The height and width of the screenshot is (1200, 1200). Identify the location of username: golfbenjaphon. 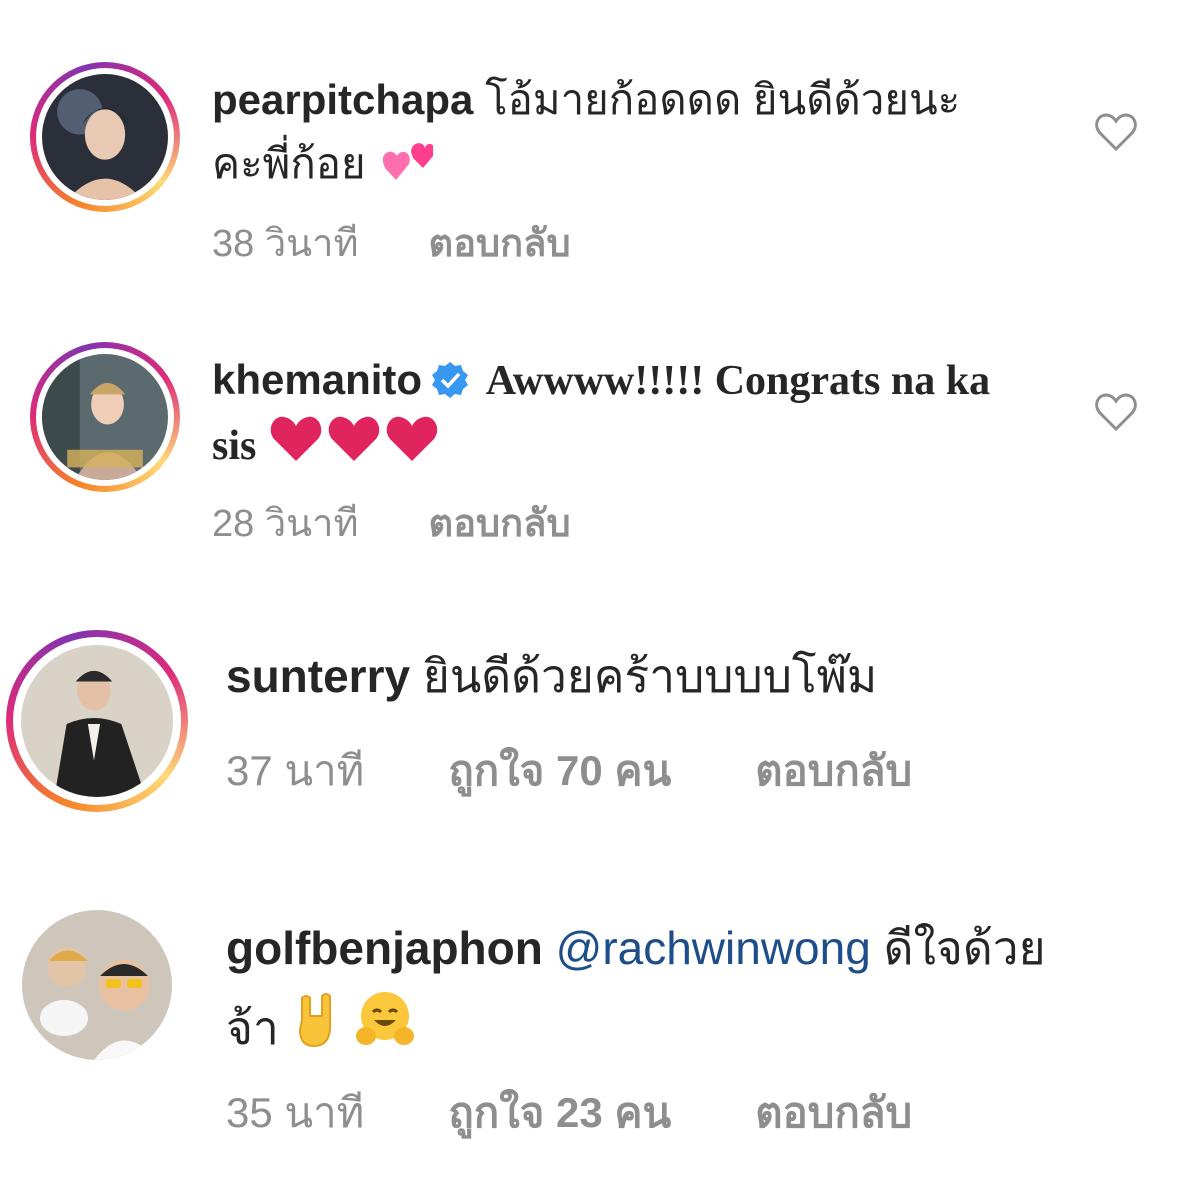
(384, 948).